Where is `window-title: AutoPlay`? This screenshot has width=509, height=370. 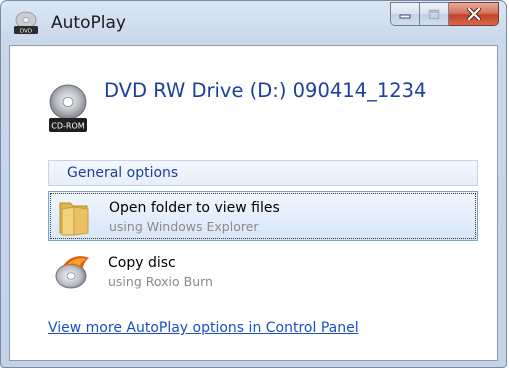 window-title: AutoPlay is located at coordinates (88, 23).